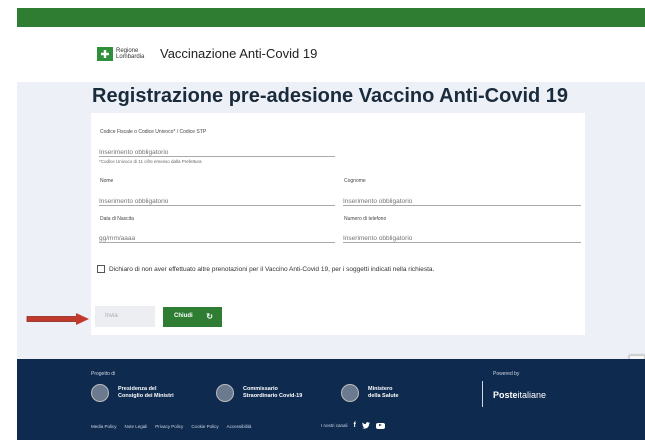 This screenshot has width=645, height=440. What do you see at coordinates (146, 396) in the screenshot?
I see `org-line2: Consiglio dei Ministri` at bounding box center [146, 396].